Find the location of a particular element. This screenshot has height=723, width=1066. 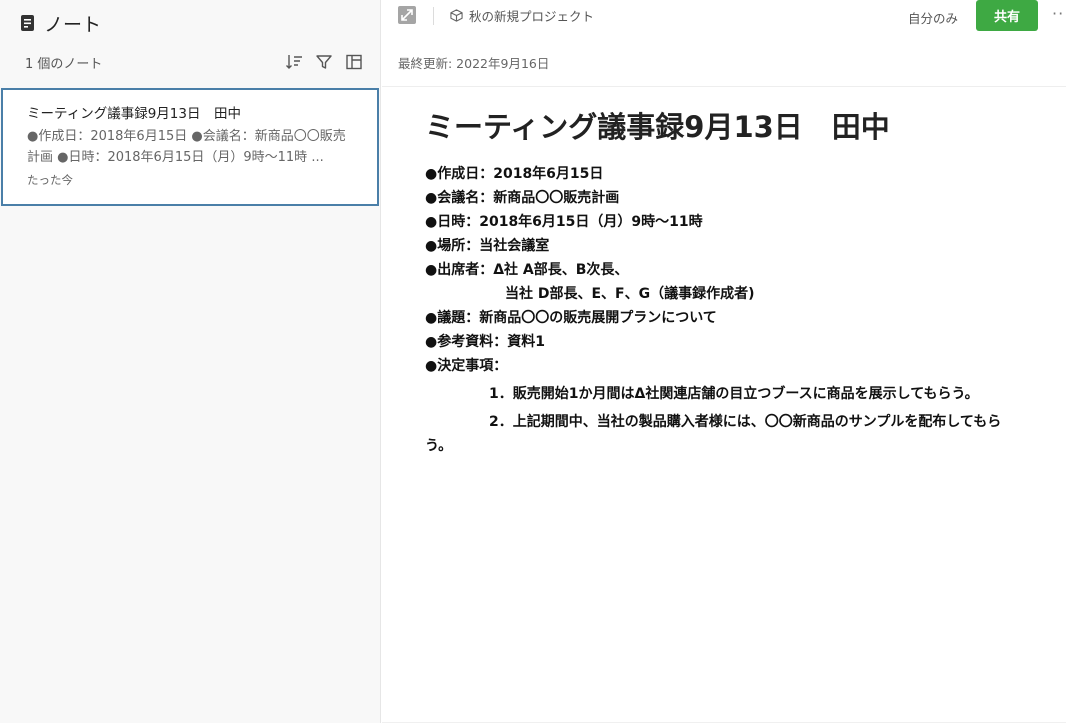

note-line: ●参考資料：資料1 is located at coordinates (485, 342).